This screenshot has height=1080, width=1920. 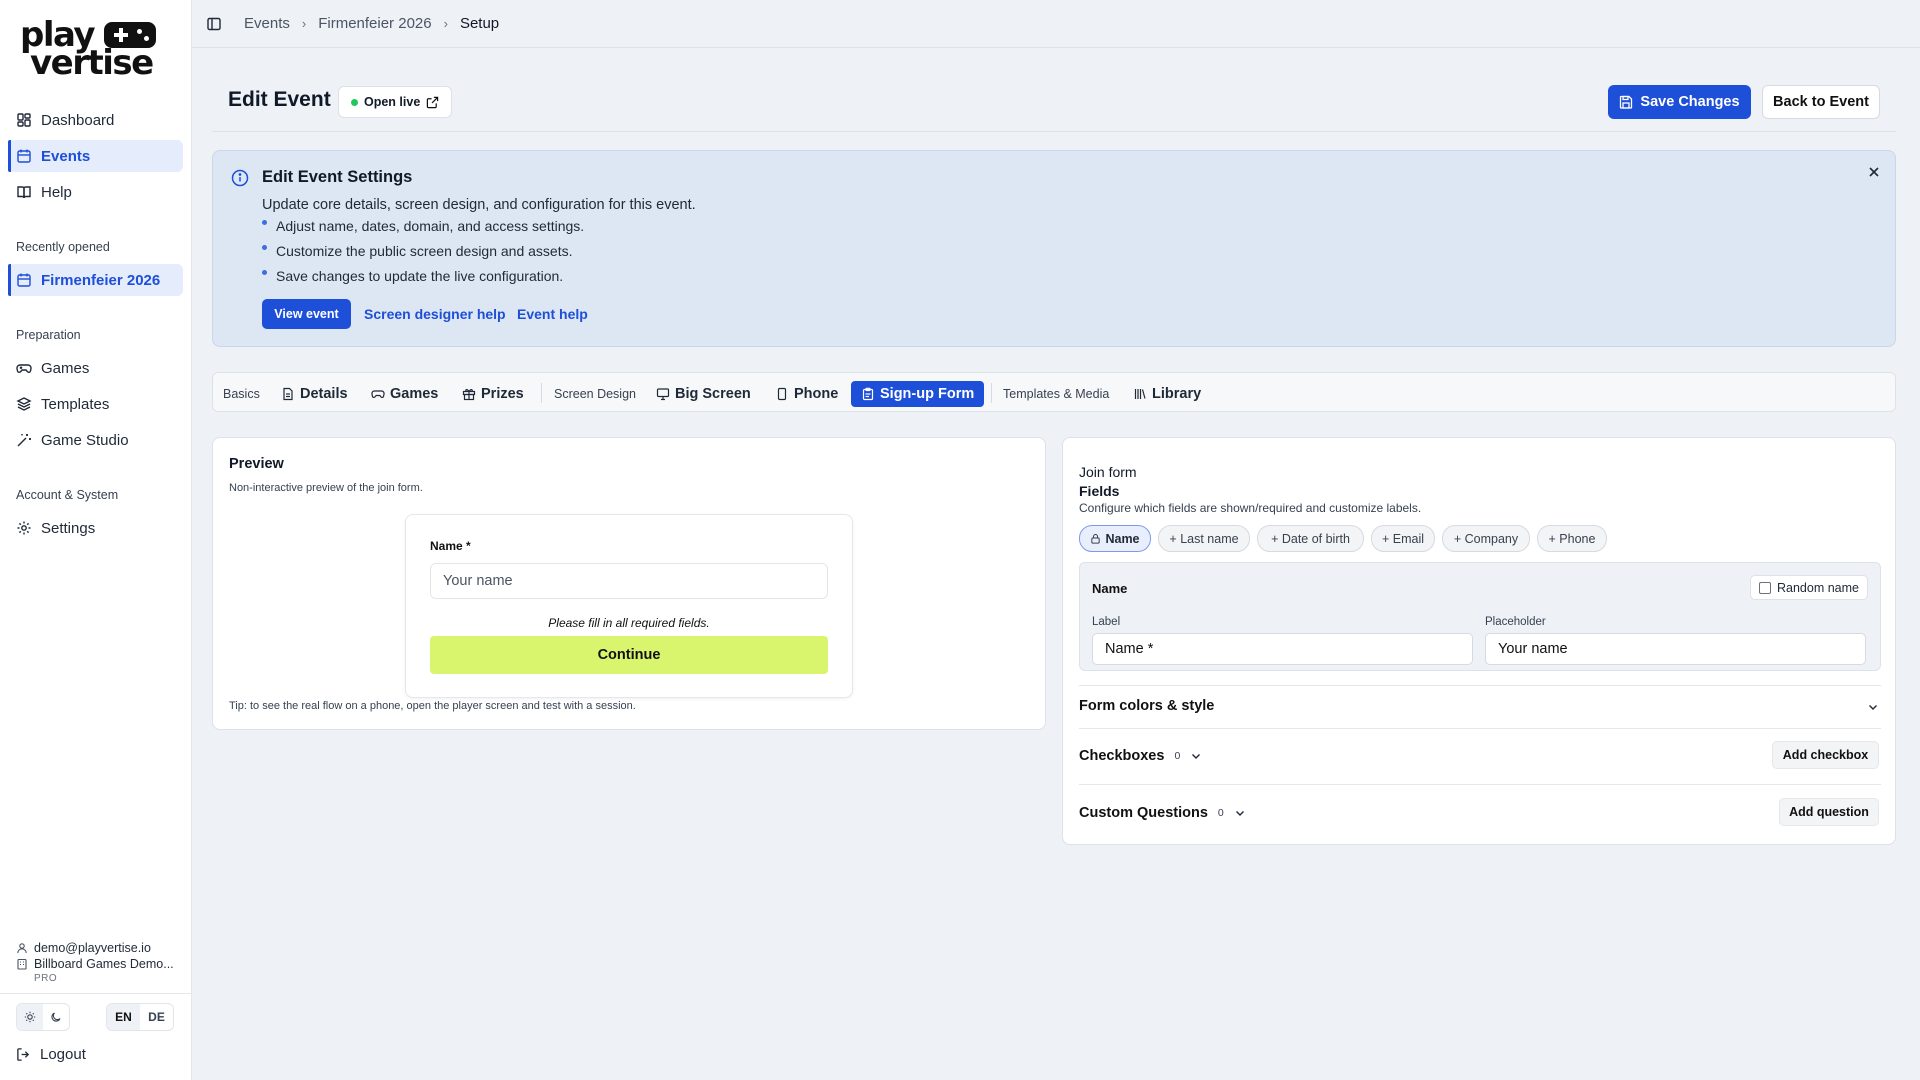 I want to click on topbar: Events › Firmenfeier 2026 › Setup, so click(x=1056, y=24).